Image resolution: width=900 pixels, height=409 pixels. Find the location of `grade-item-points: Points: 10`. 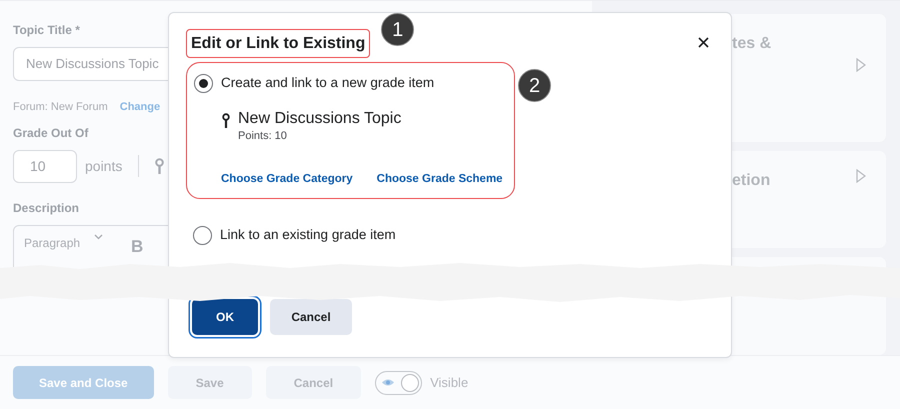

grade-item-points: Points: 10 is located at coordinates (263, 136).